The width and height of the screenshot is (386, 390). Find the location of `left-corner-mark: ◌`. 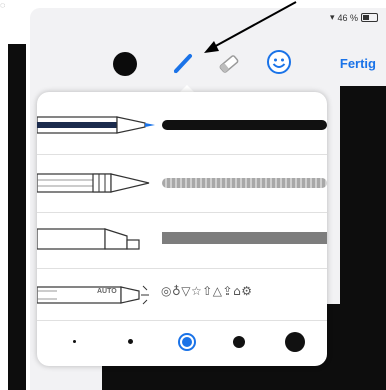

left-corner-mark: ◌ is located at coordinates (3, 5).